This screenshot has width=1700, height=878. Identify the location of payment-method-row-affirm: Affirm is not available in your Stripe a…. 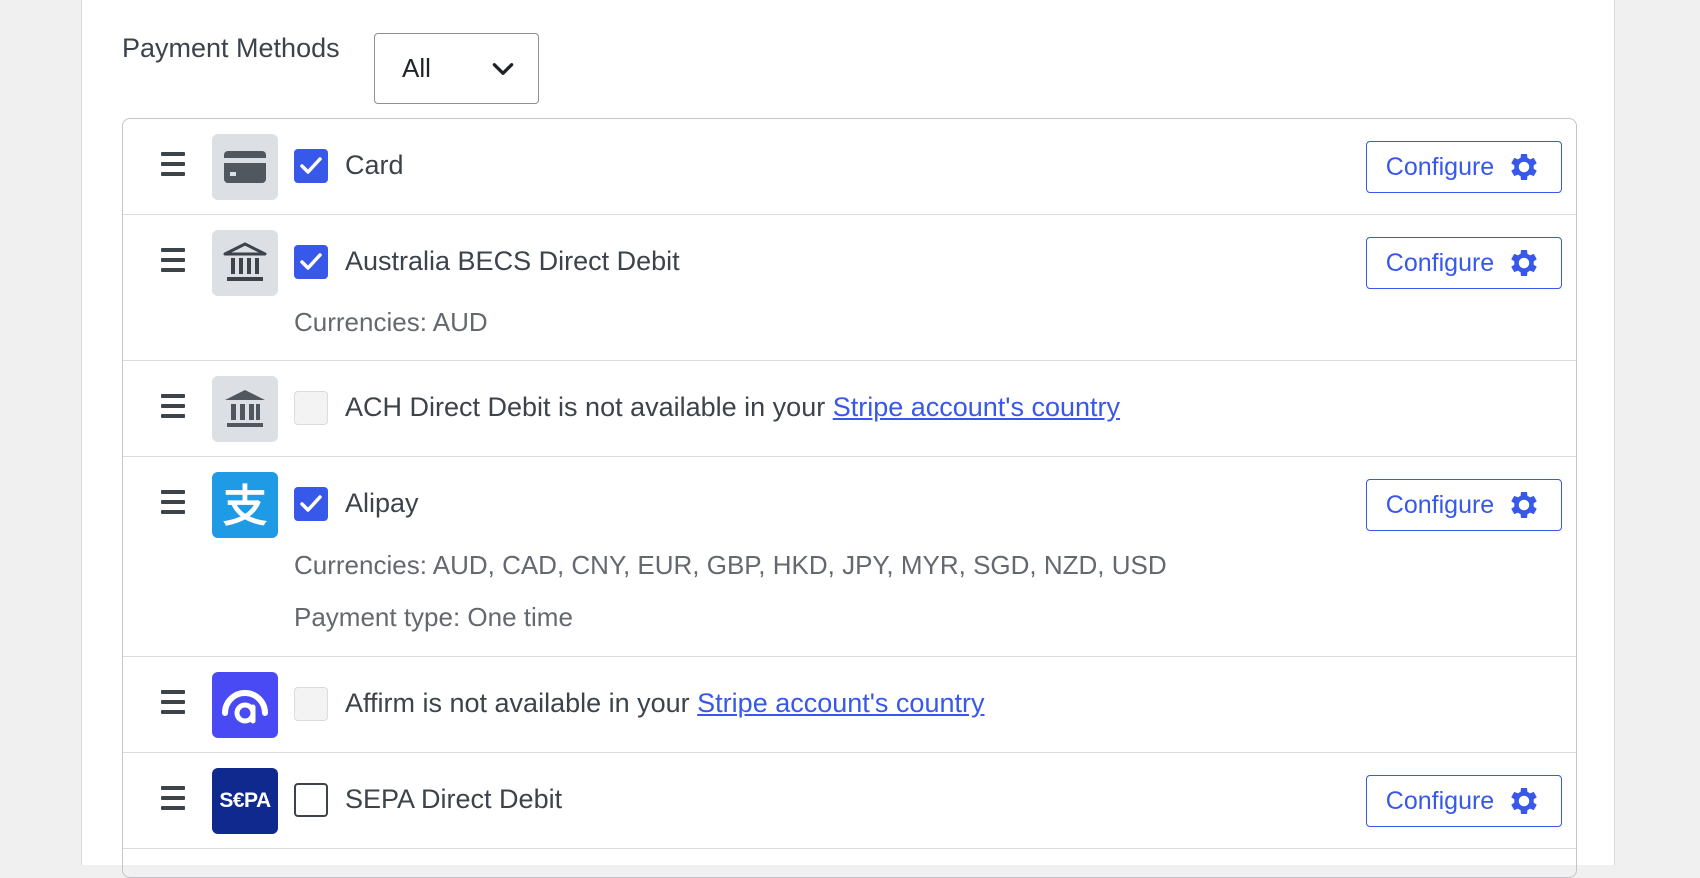
(849, 705).